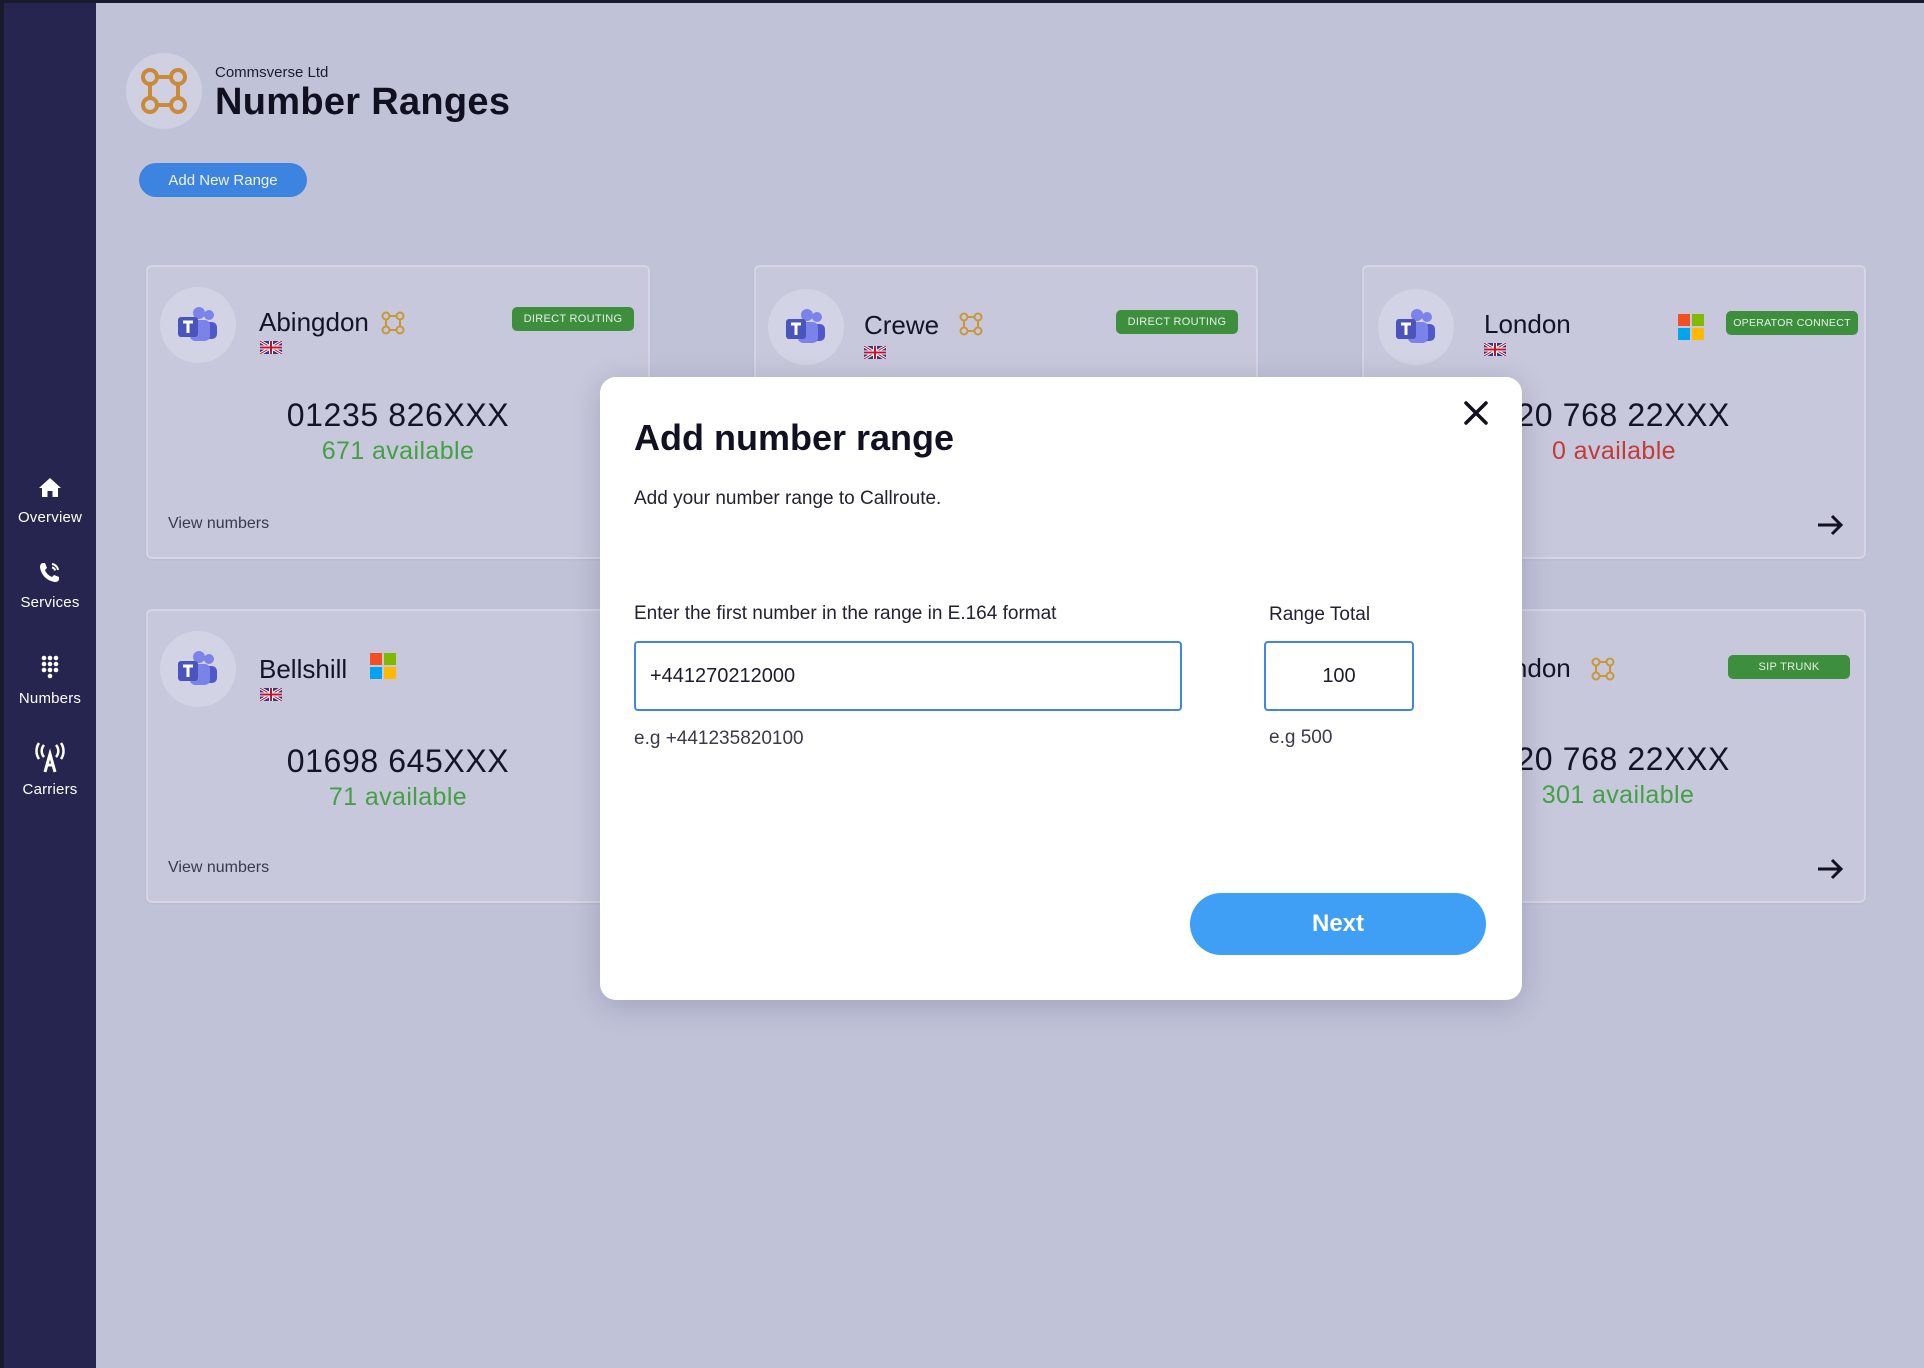 This screenshot has height=1368, width=1924. Describe the element at coordinates (1792, 323) in the screenshot. I see `route-type-badge: OPERATOR CONNECT` at that location.